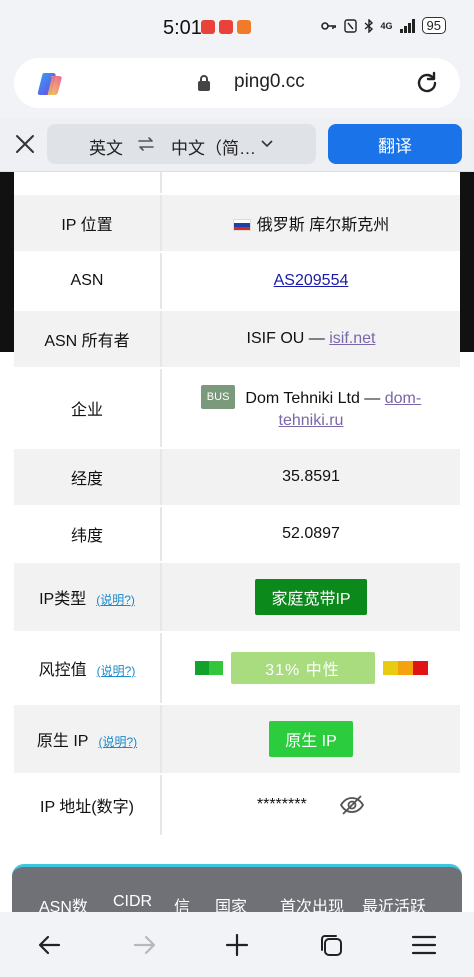  I want to click on close-icon, so click(25, 144).